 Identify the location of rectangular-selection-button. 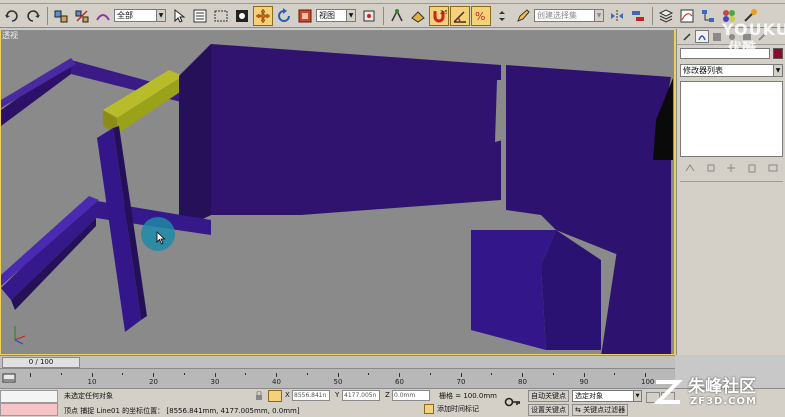
(221, 16).